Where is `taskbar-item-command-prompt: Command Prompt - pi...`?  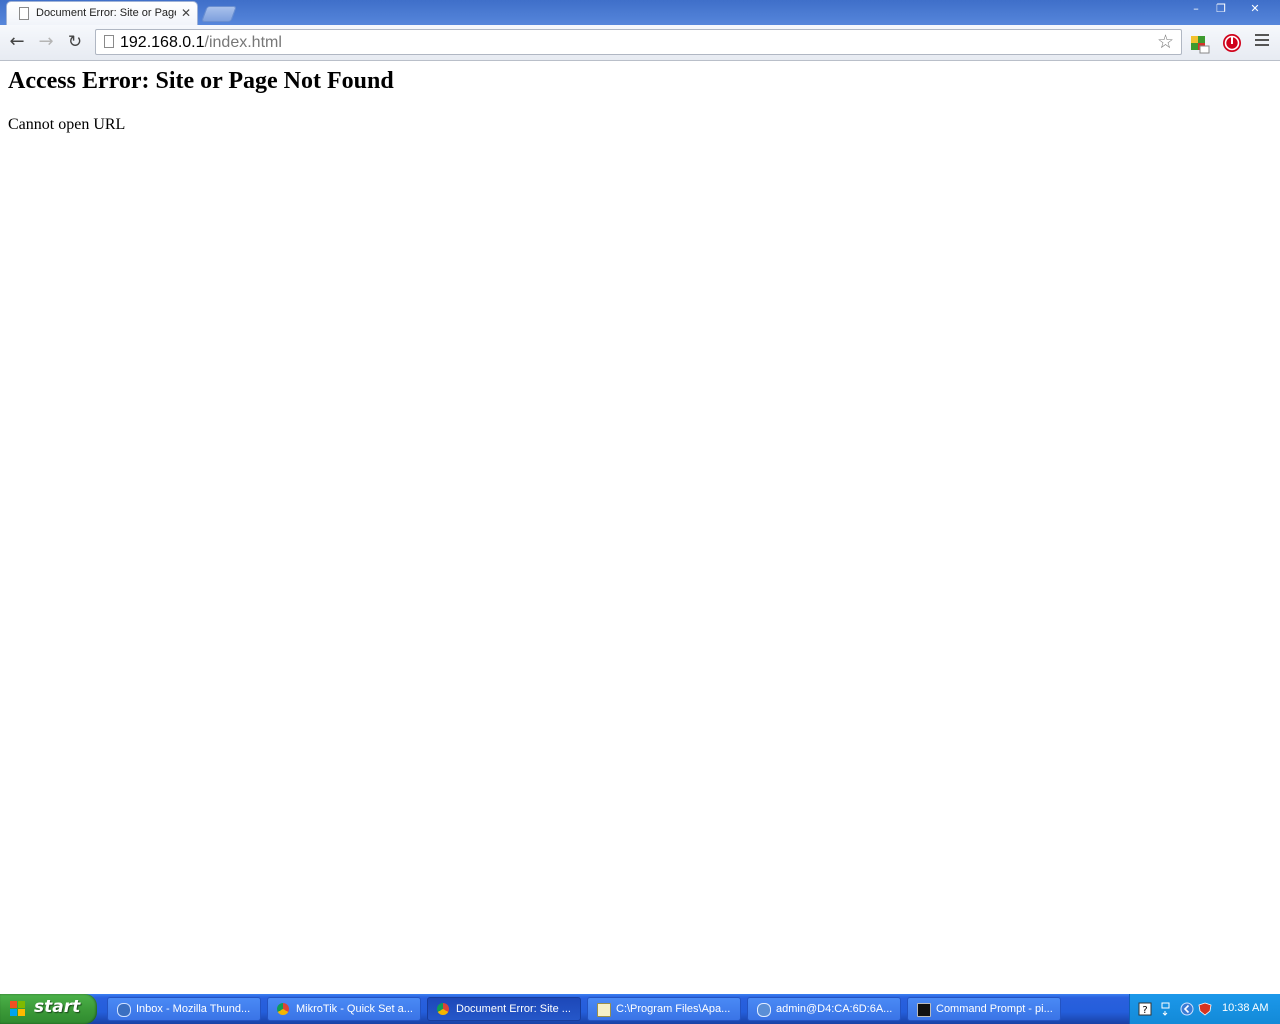
taskbar-item-command-prompt: Command Prompt - pi... is located at coordinates (984, 1009).